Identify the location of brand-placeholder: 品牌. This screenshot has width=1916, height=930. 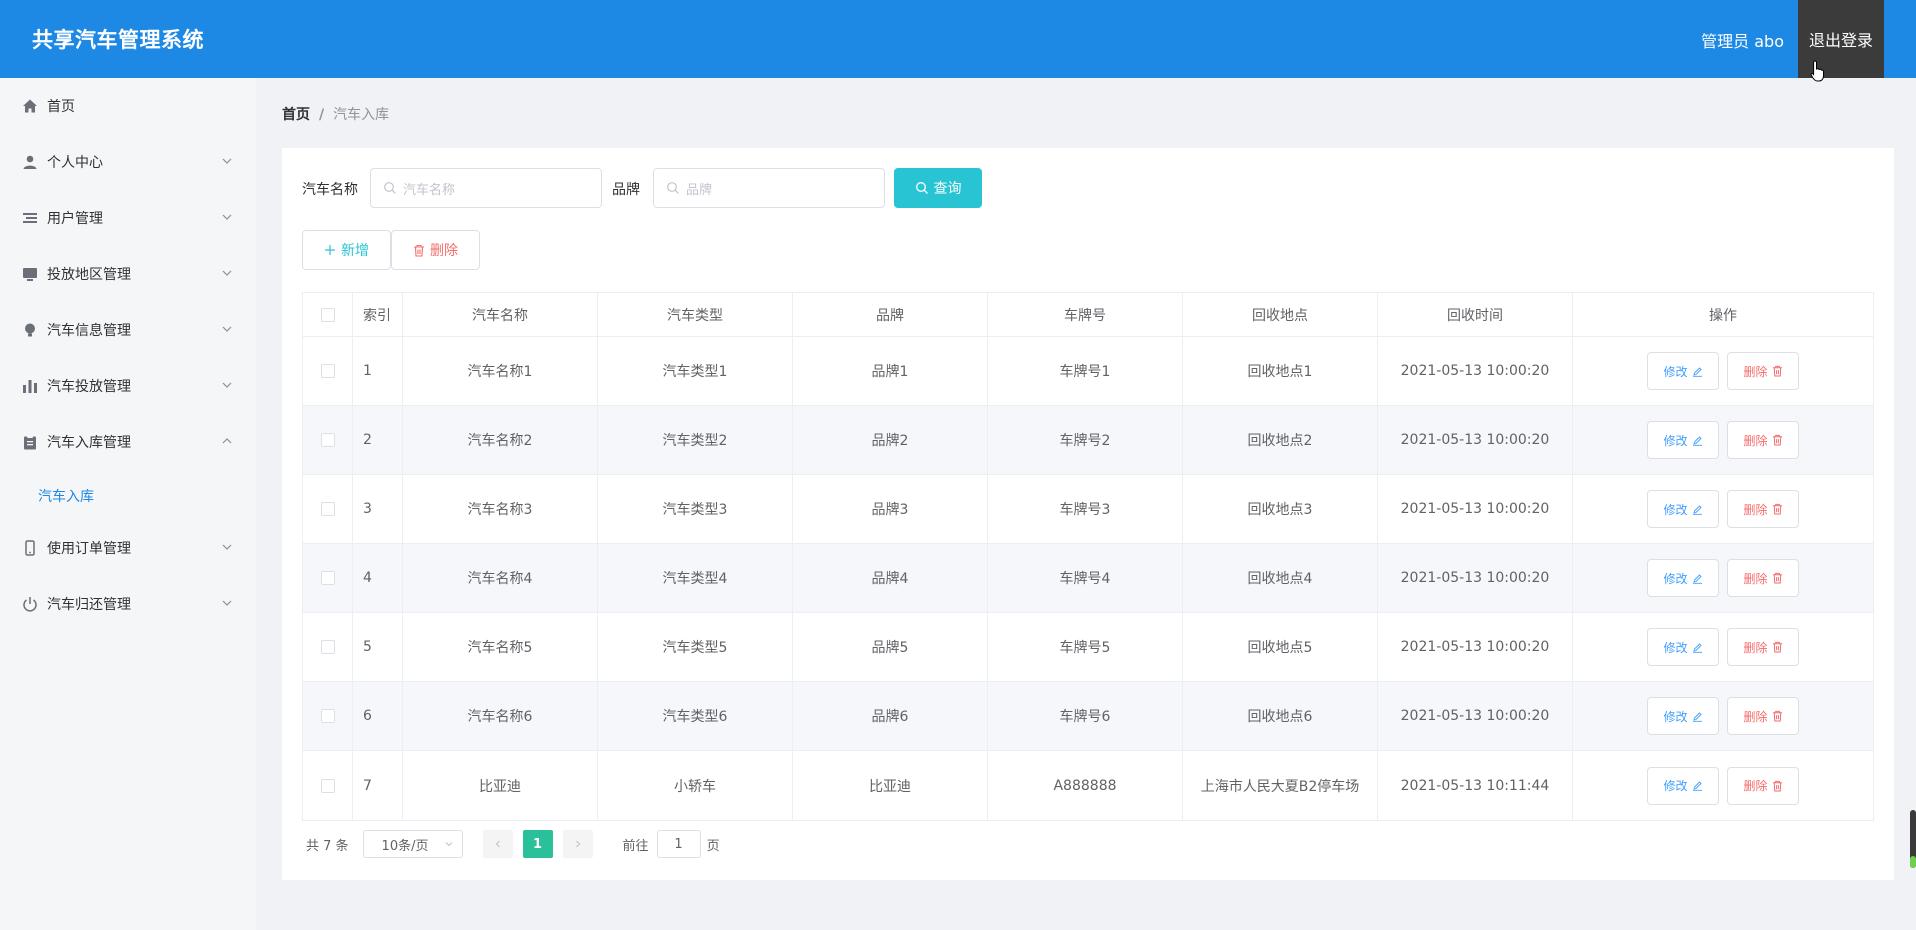
(699, 190).